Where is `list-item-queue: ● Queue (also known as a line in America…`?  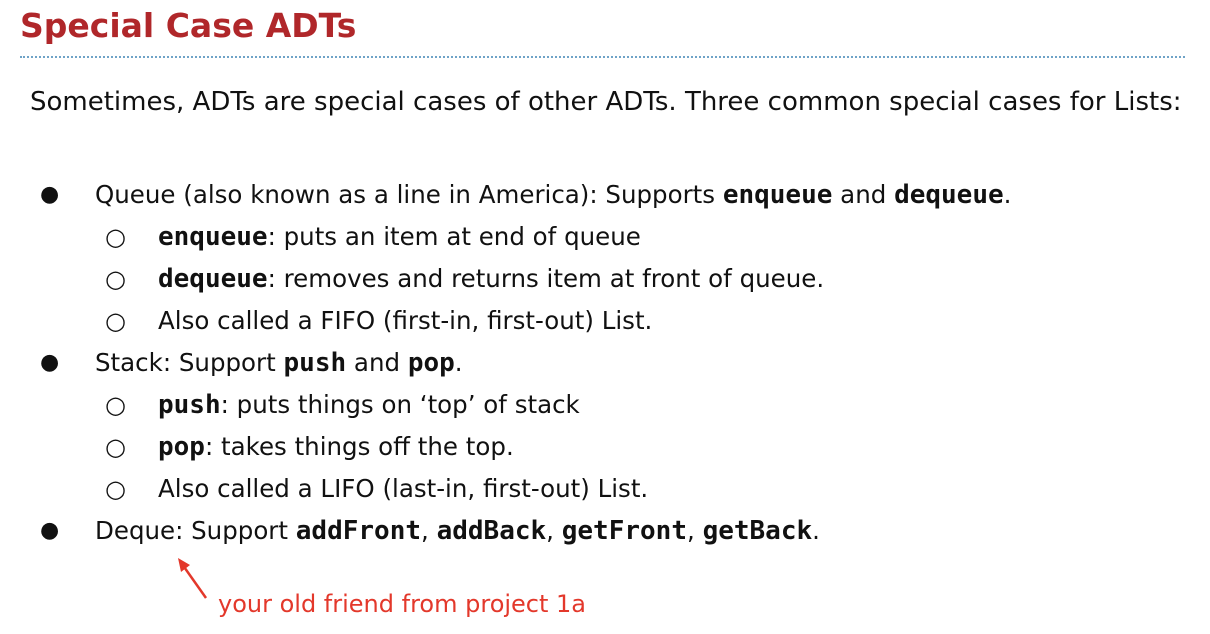
list-item-queue: ● Queue (also known as a line in America… is located at coordinates (615, 195).